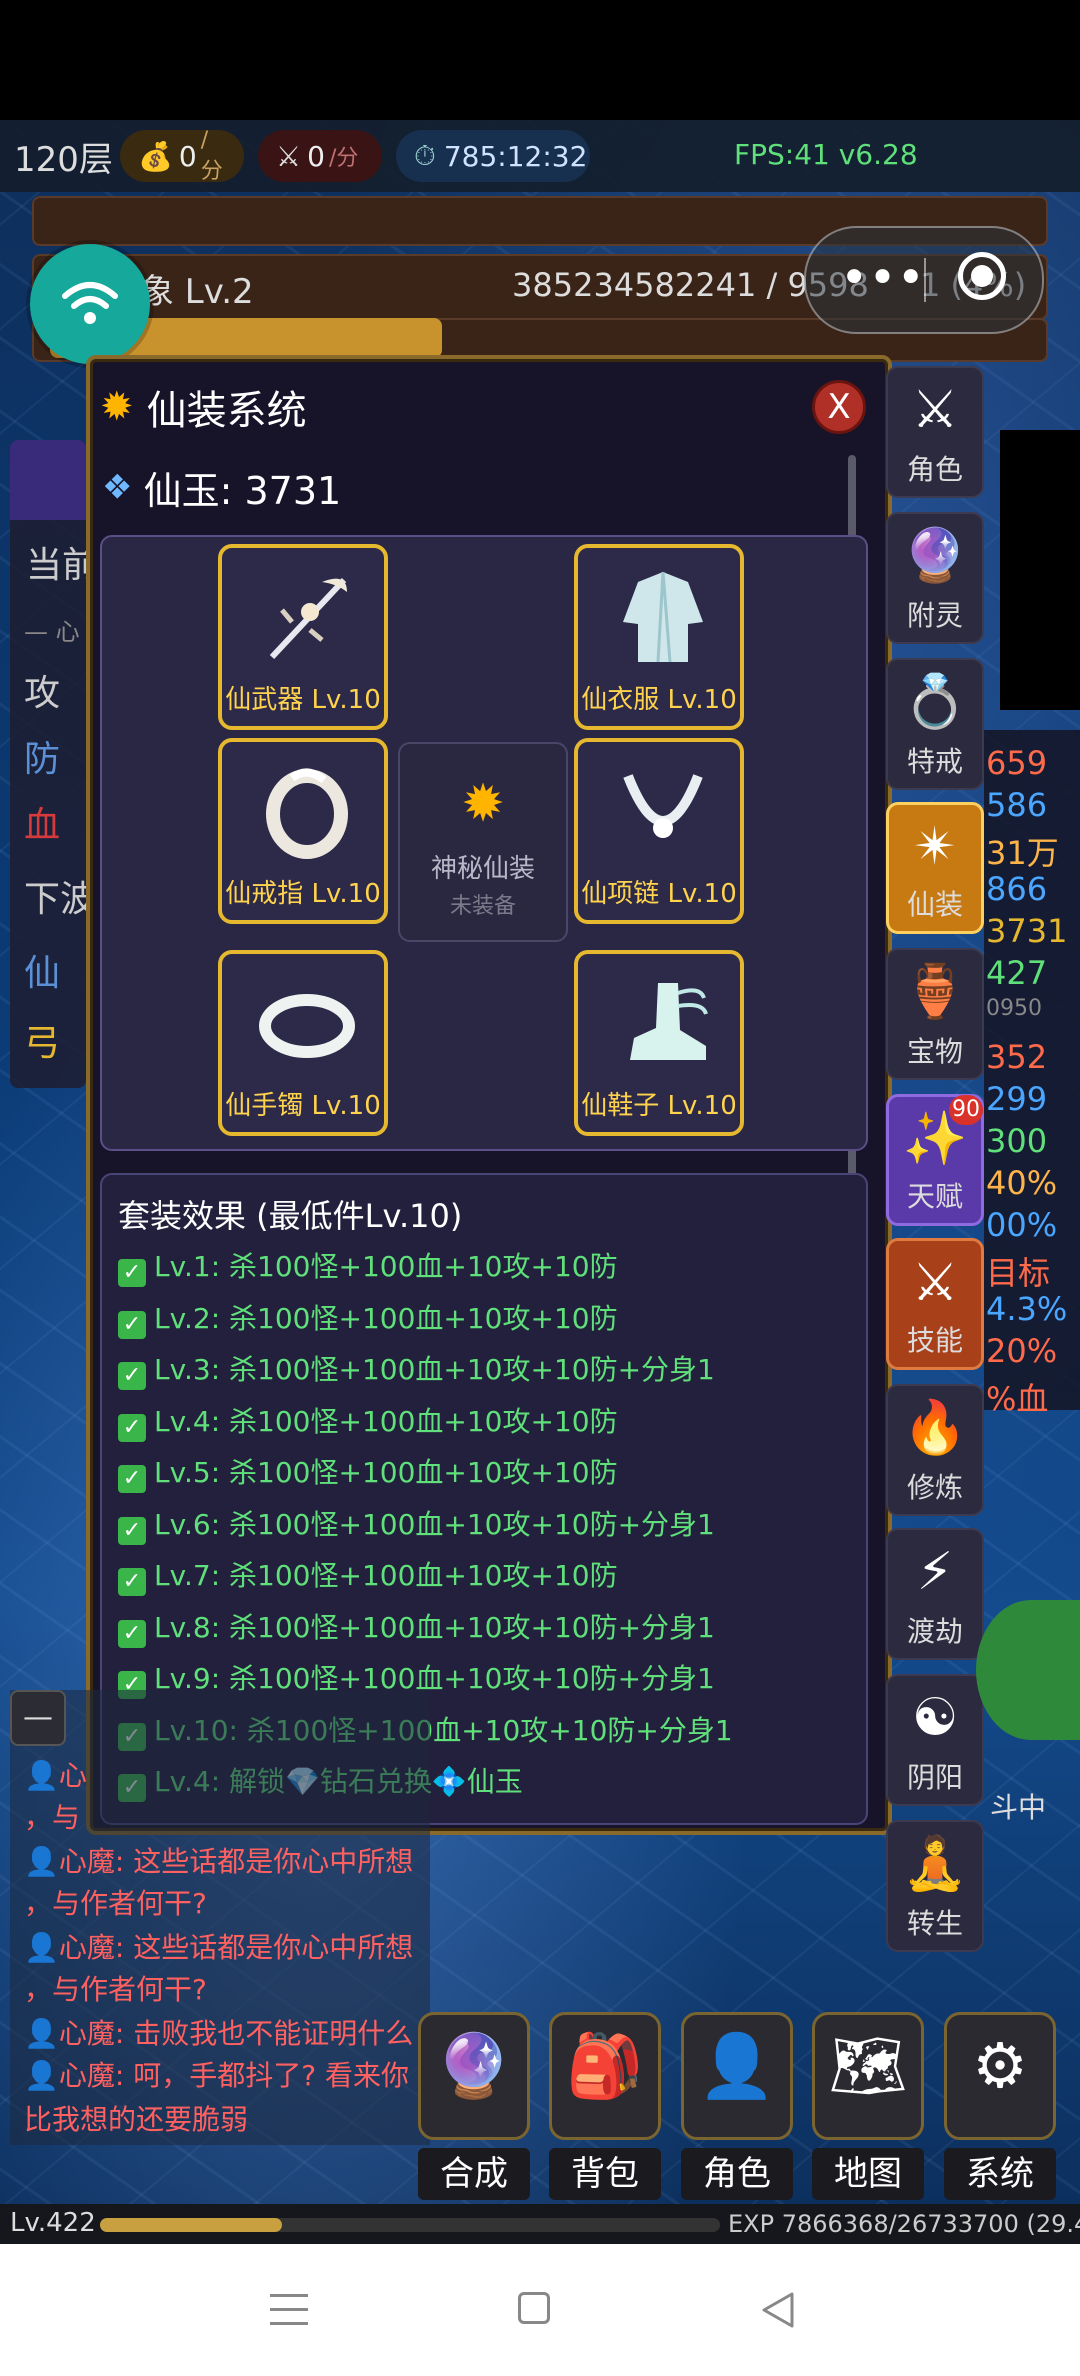 This screenshot has width=1080, height=2376. Describe the element at coordinates (659, 637) in the screenshot. I see `slot-robe: 仙衣服 Lv.10` at that location.